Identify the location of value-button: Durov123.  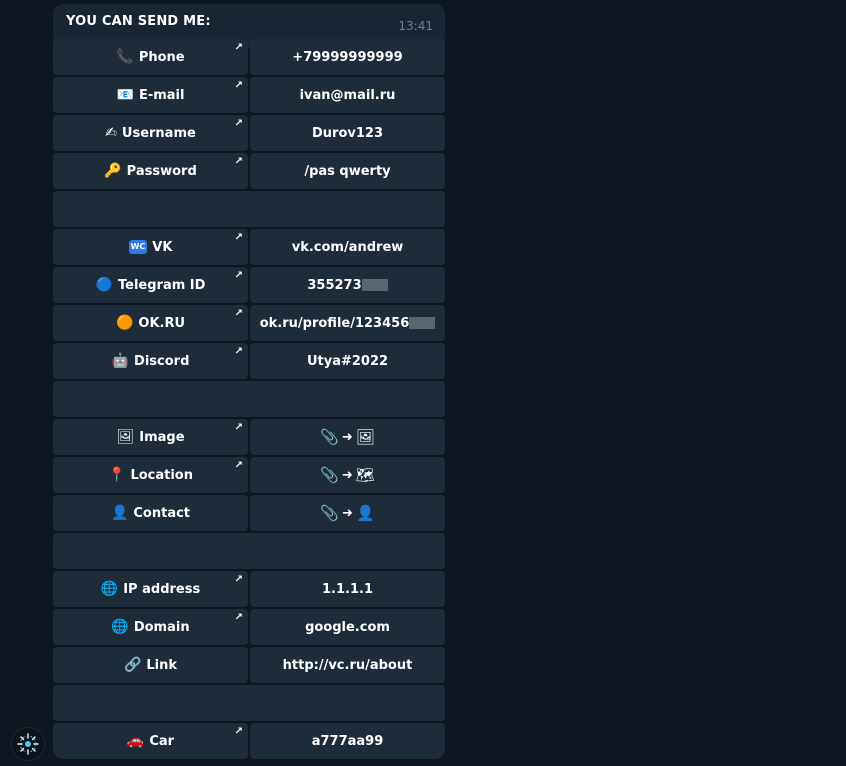
(347, 133).